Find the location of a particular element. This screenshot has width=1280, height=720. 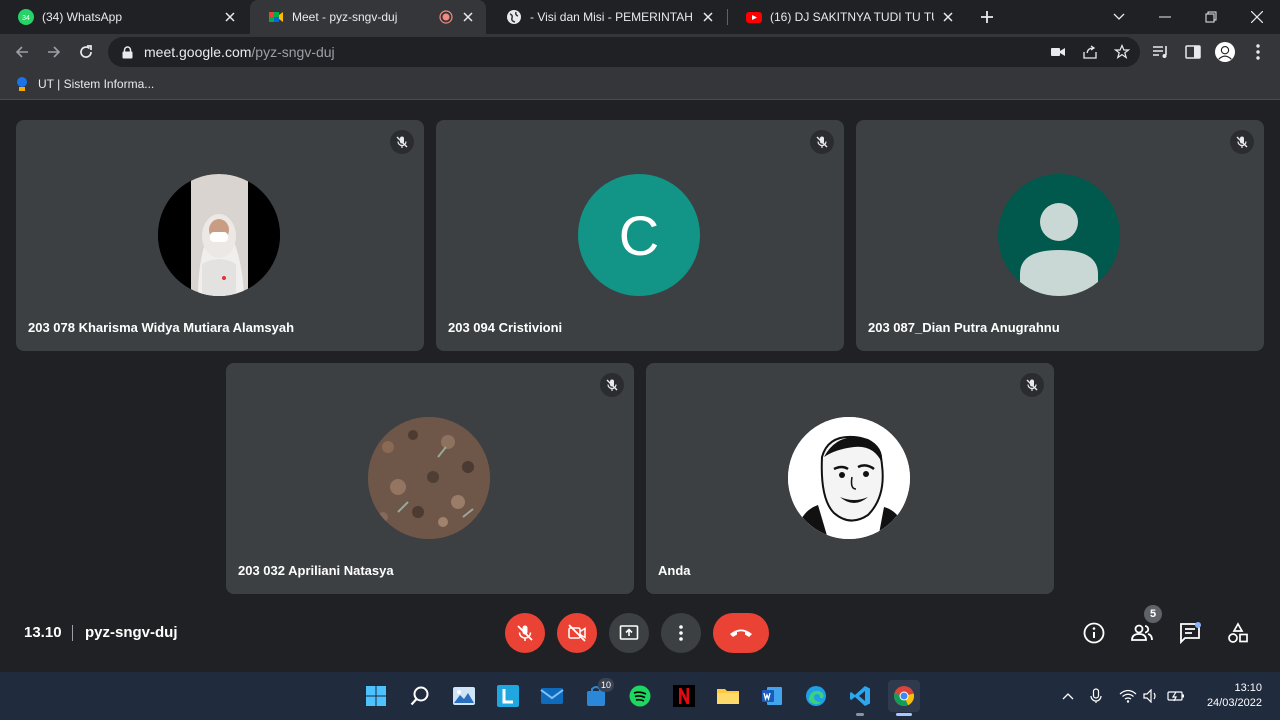

shapes-icon is located at coordinates (1238, 632).